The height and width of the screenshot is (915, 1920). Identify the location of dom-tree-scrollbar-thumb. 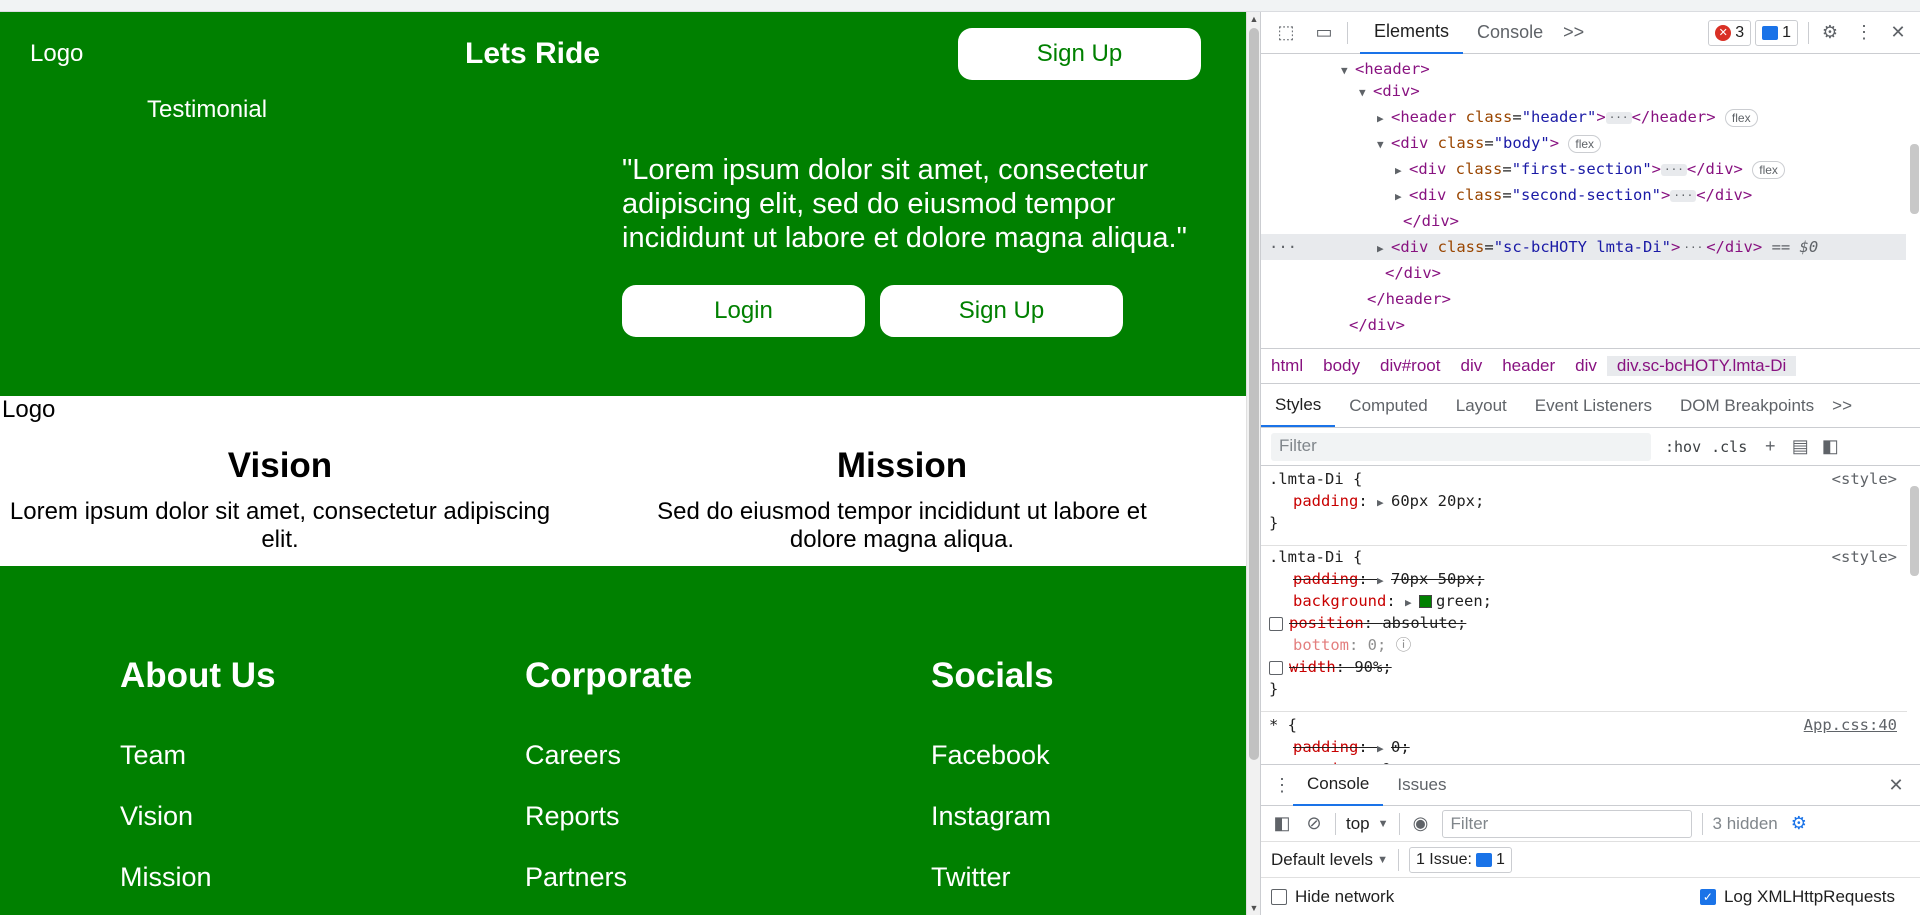
(1914, 179).